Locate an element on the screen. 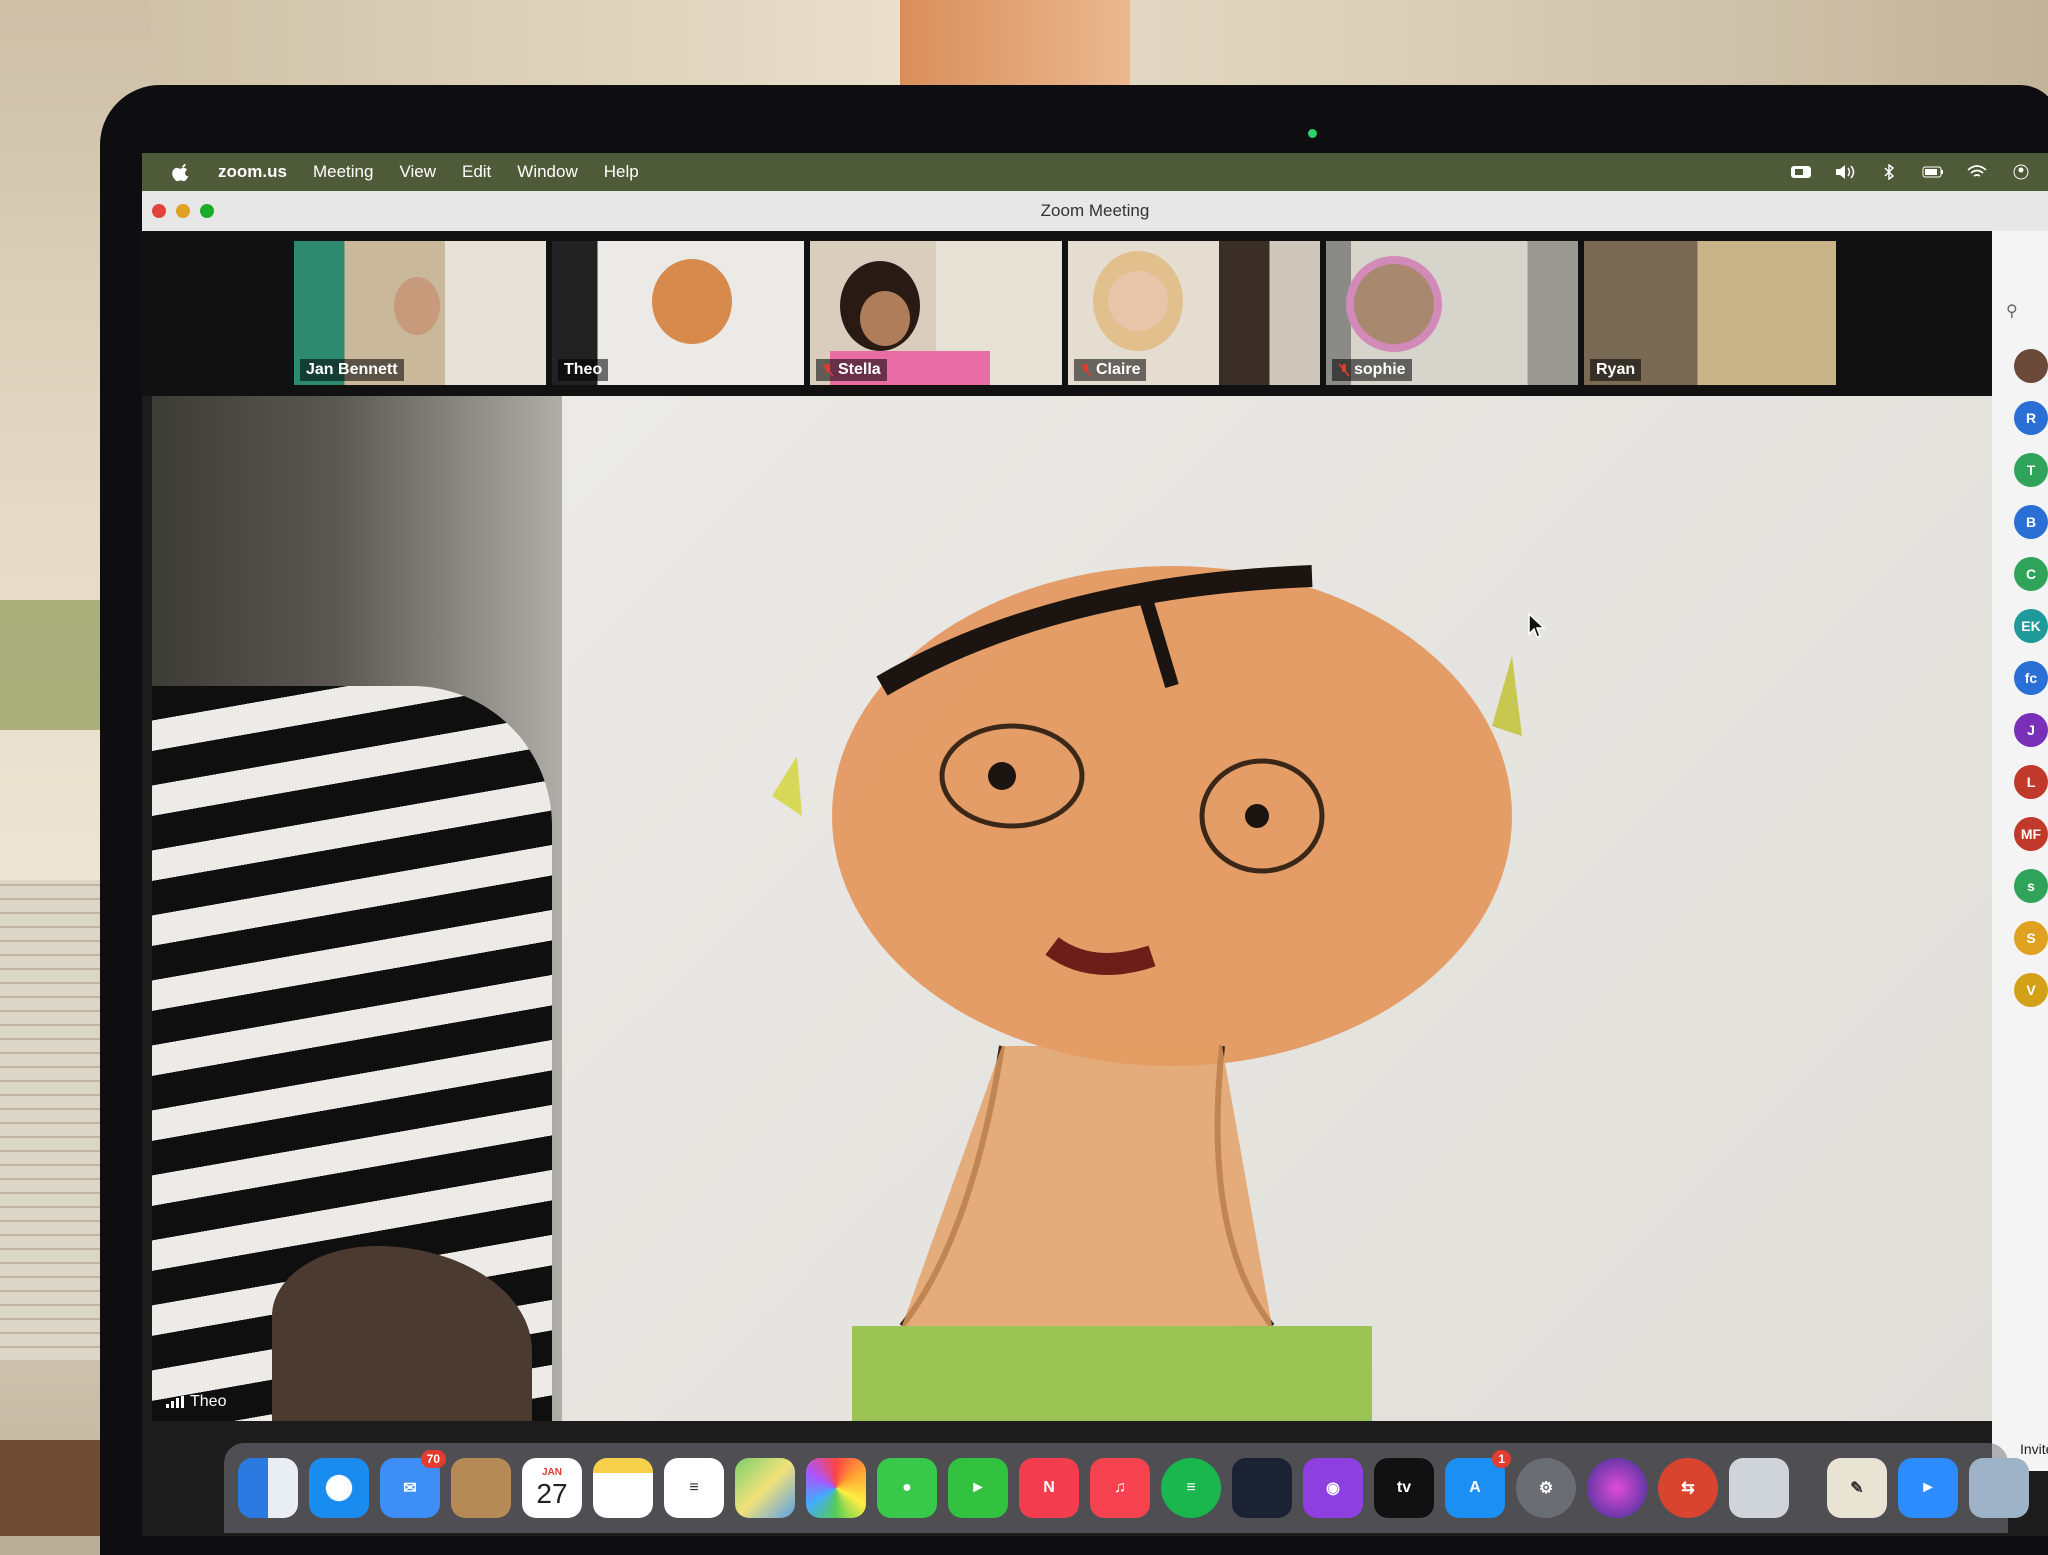  participant-avatar: fc is located at coordinates (2031, 678).